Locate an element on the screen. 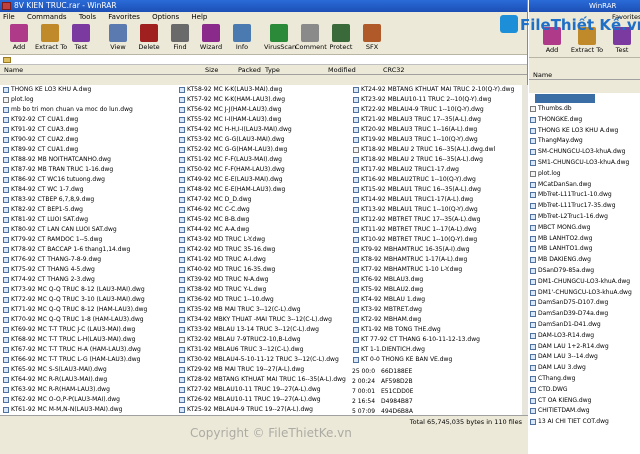  list-item: Thumbs.db is located at coordinates (584, 109).